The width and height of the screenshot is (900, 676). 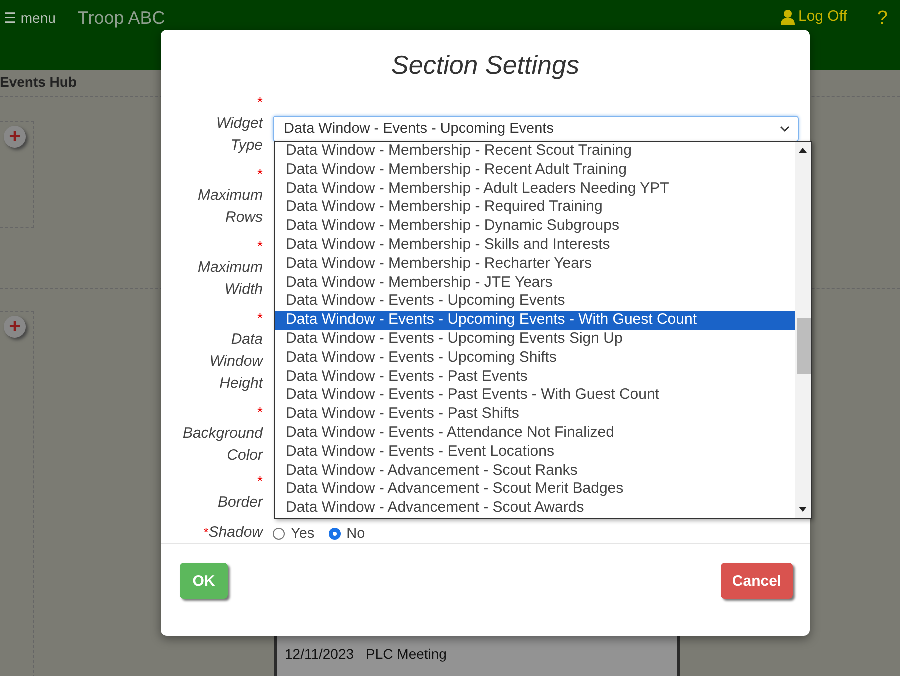 What do you see at coordinates (319, 655) in the screenshot?
I see `event-date: 12/11/2023` at bounding box center [319, 655].